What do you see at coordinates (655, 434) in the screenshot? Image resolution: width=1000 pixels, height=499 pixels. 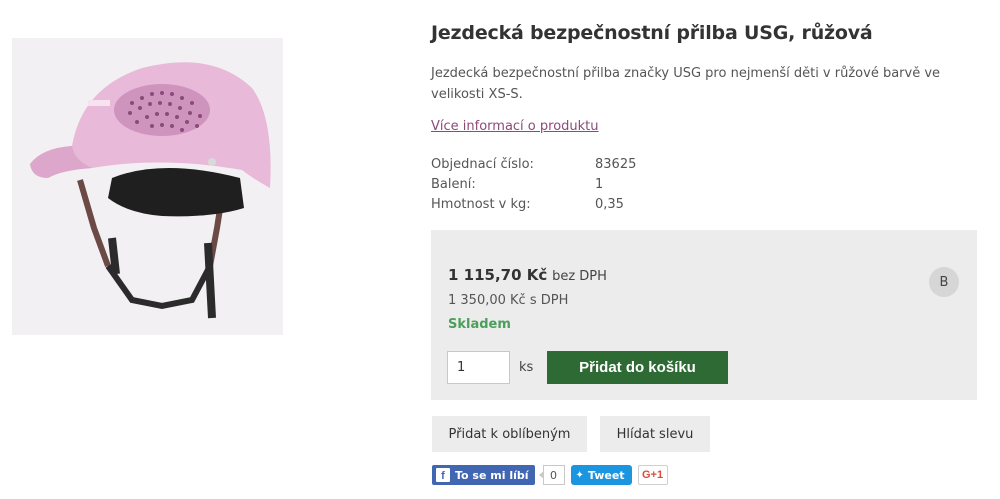 I see `watch-discount-button: Hlídat slevu` at bounding box center [655, 434].